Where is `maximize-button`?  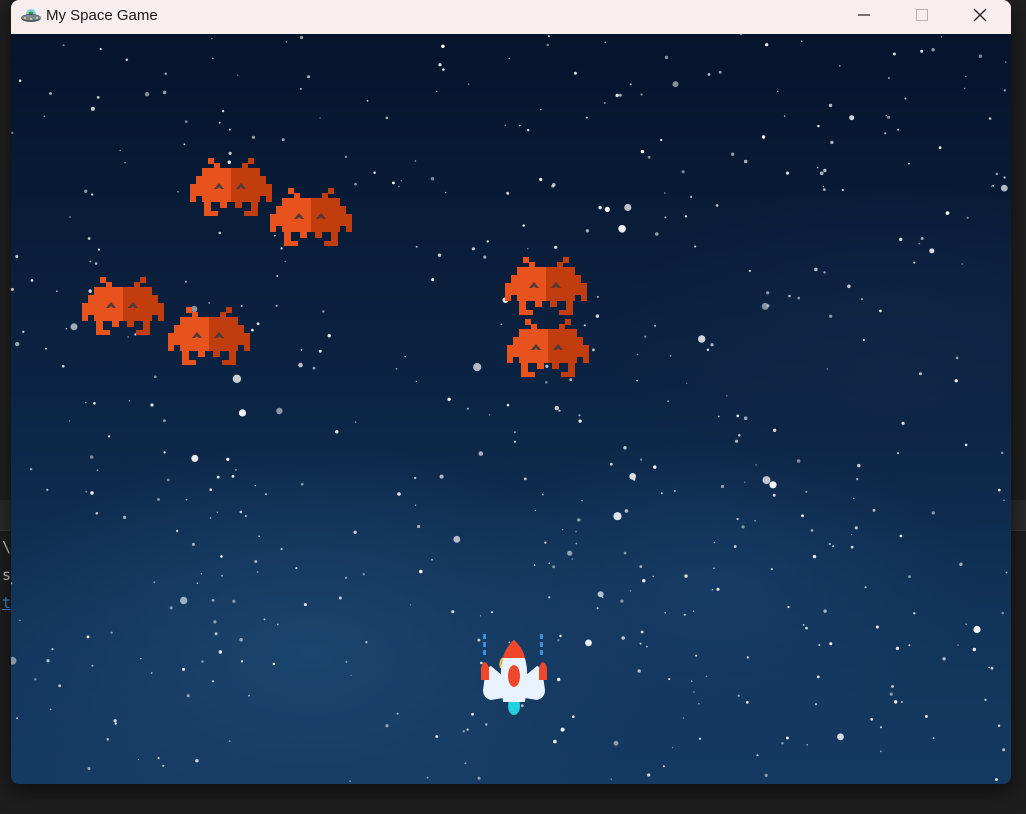
maximize-button is located at coordinates (922, 15).